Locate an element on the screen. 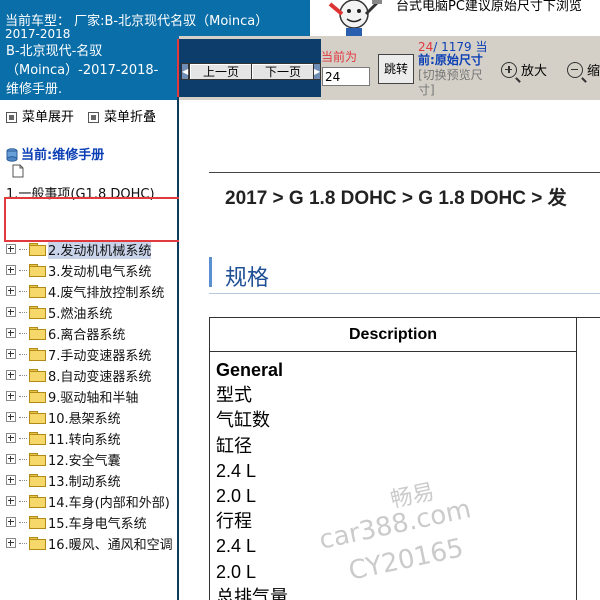  section-title: 规格 is located at coordinates (247, 278).